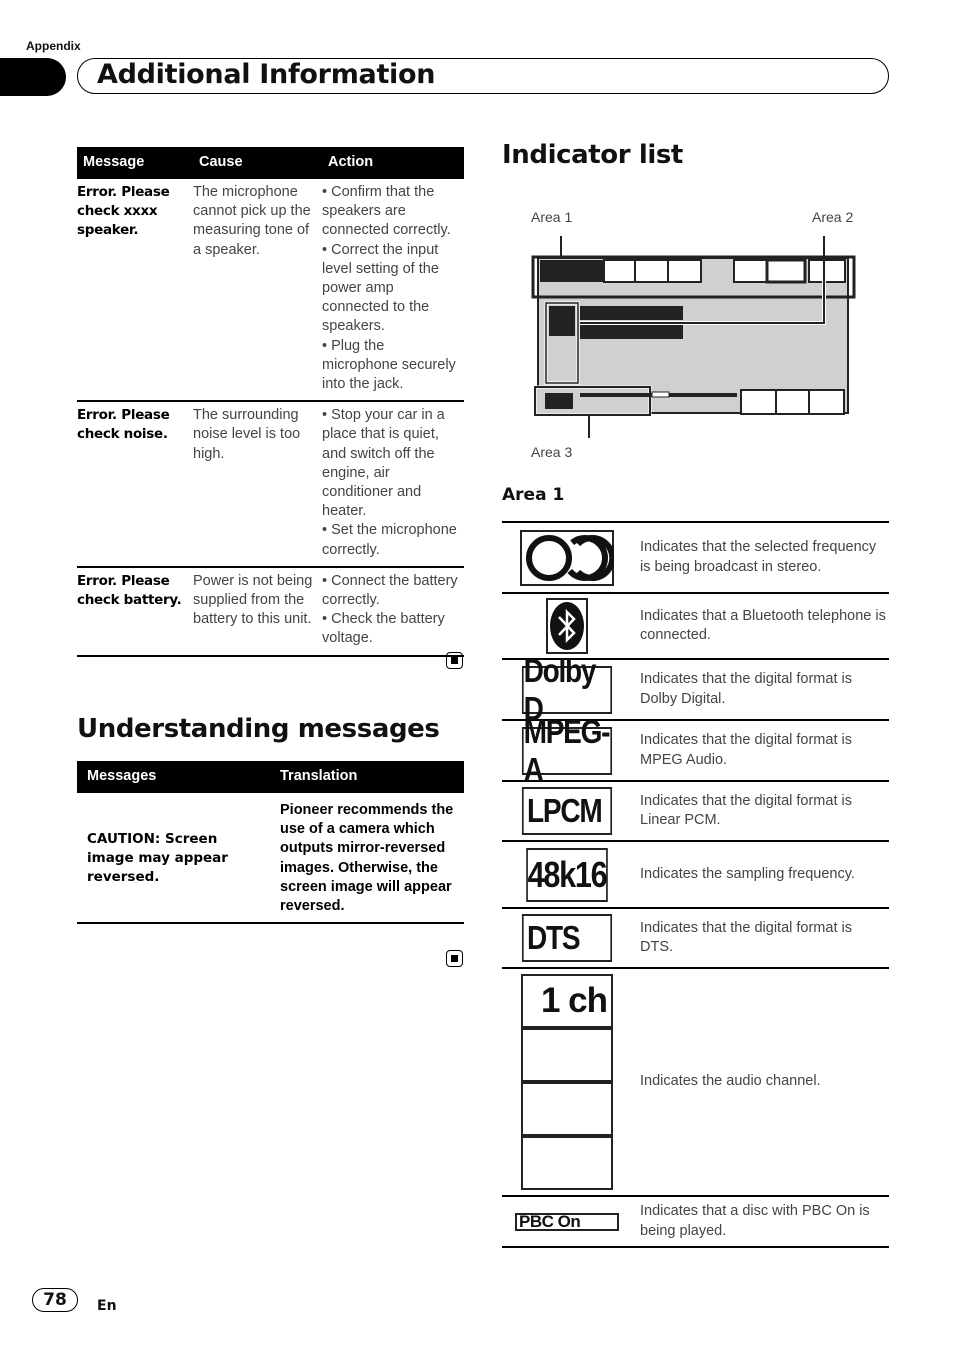 This screenshot has width=954, height=1352. Describe the element at coordinates (567, 811) in the screenshot. I see `lpcm-badge: LPCM` at that location.